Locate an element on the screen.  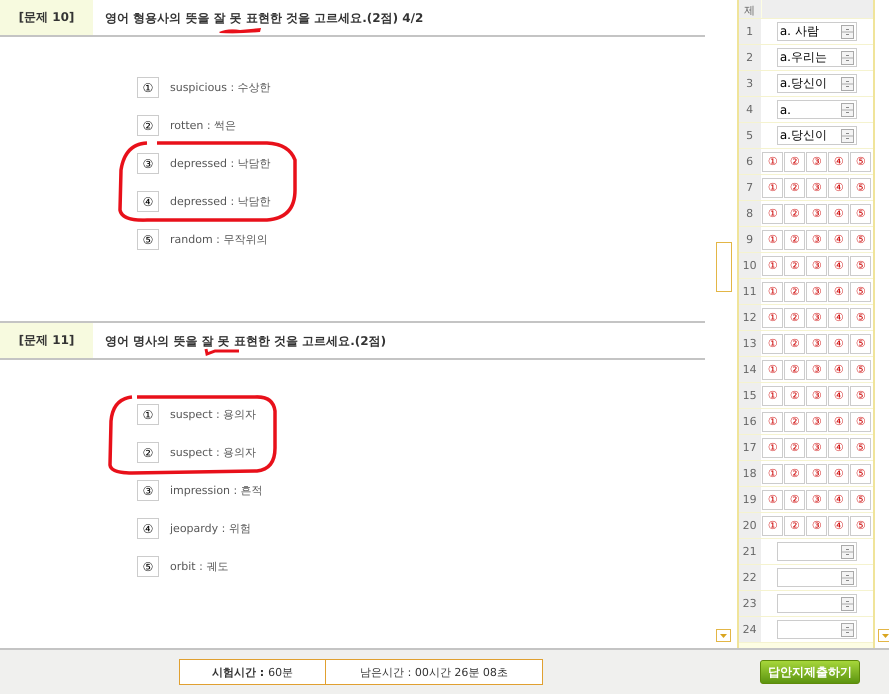
answer-field: a. is located at coordinates (816, 109).